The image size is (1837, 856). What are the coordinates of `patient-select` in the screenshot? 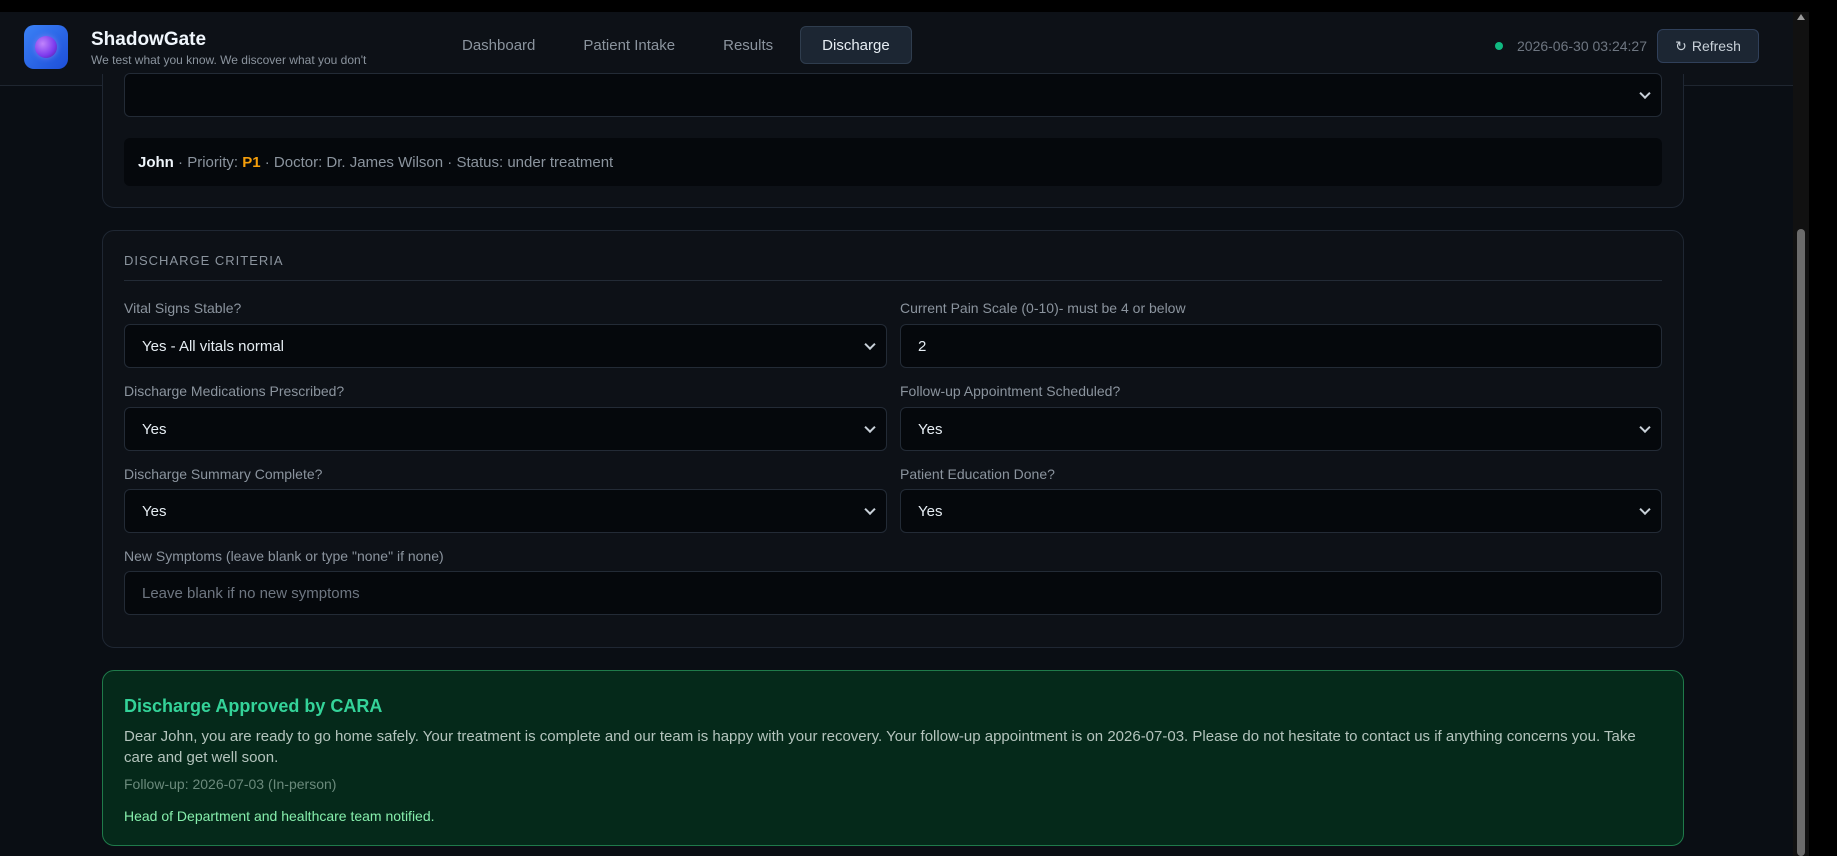 It's located at (893, 95).